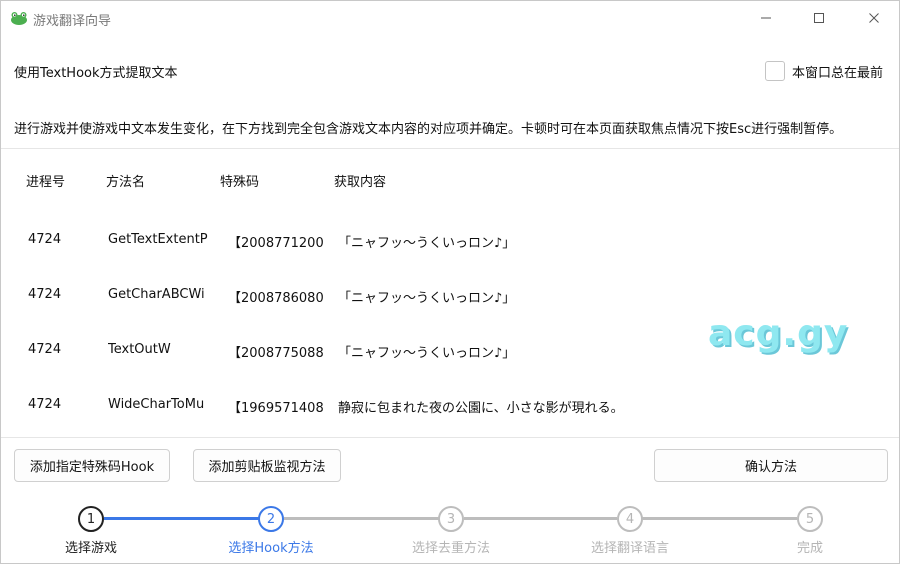 The height and width of the screenshot is (564, 900). I want to click on cell-method: WideCharToMu, so click(156, 404).